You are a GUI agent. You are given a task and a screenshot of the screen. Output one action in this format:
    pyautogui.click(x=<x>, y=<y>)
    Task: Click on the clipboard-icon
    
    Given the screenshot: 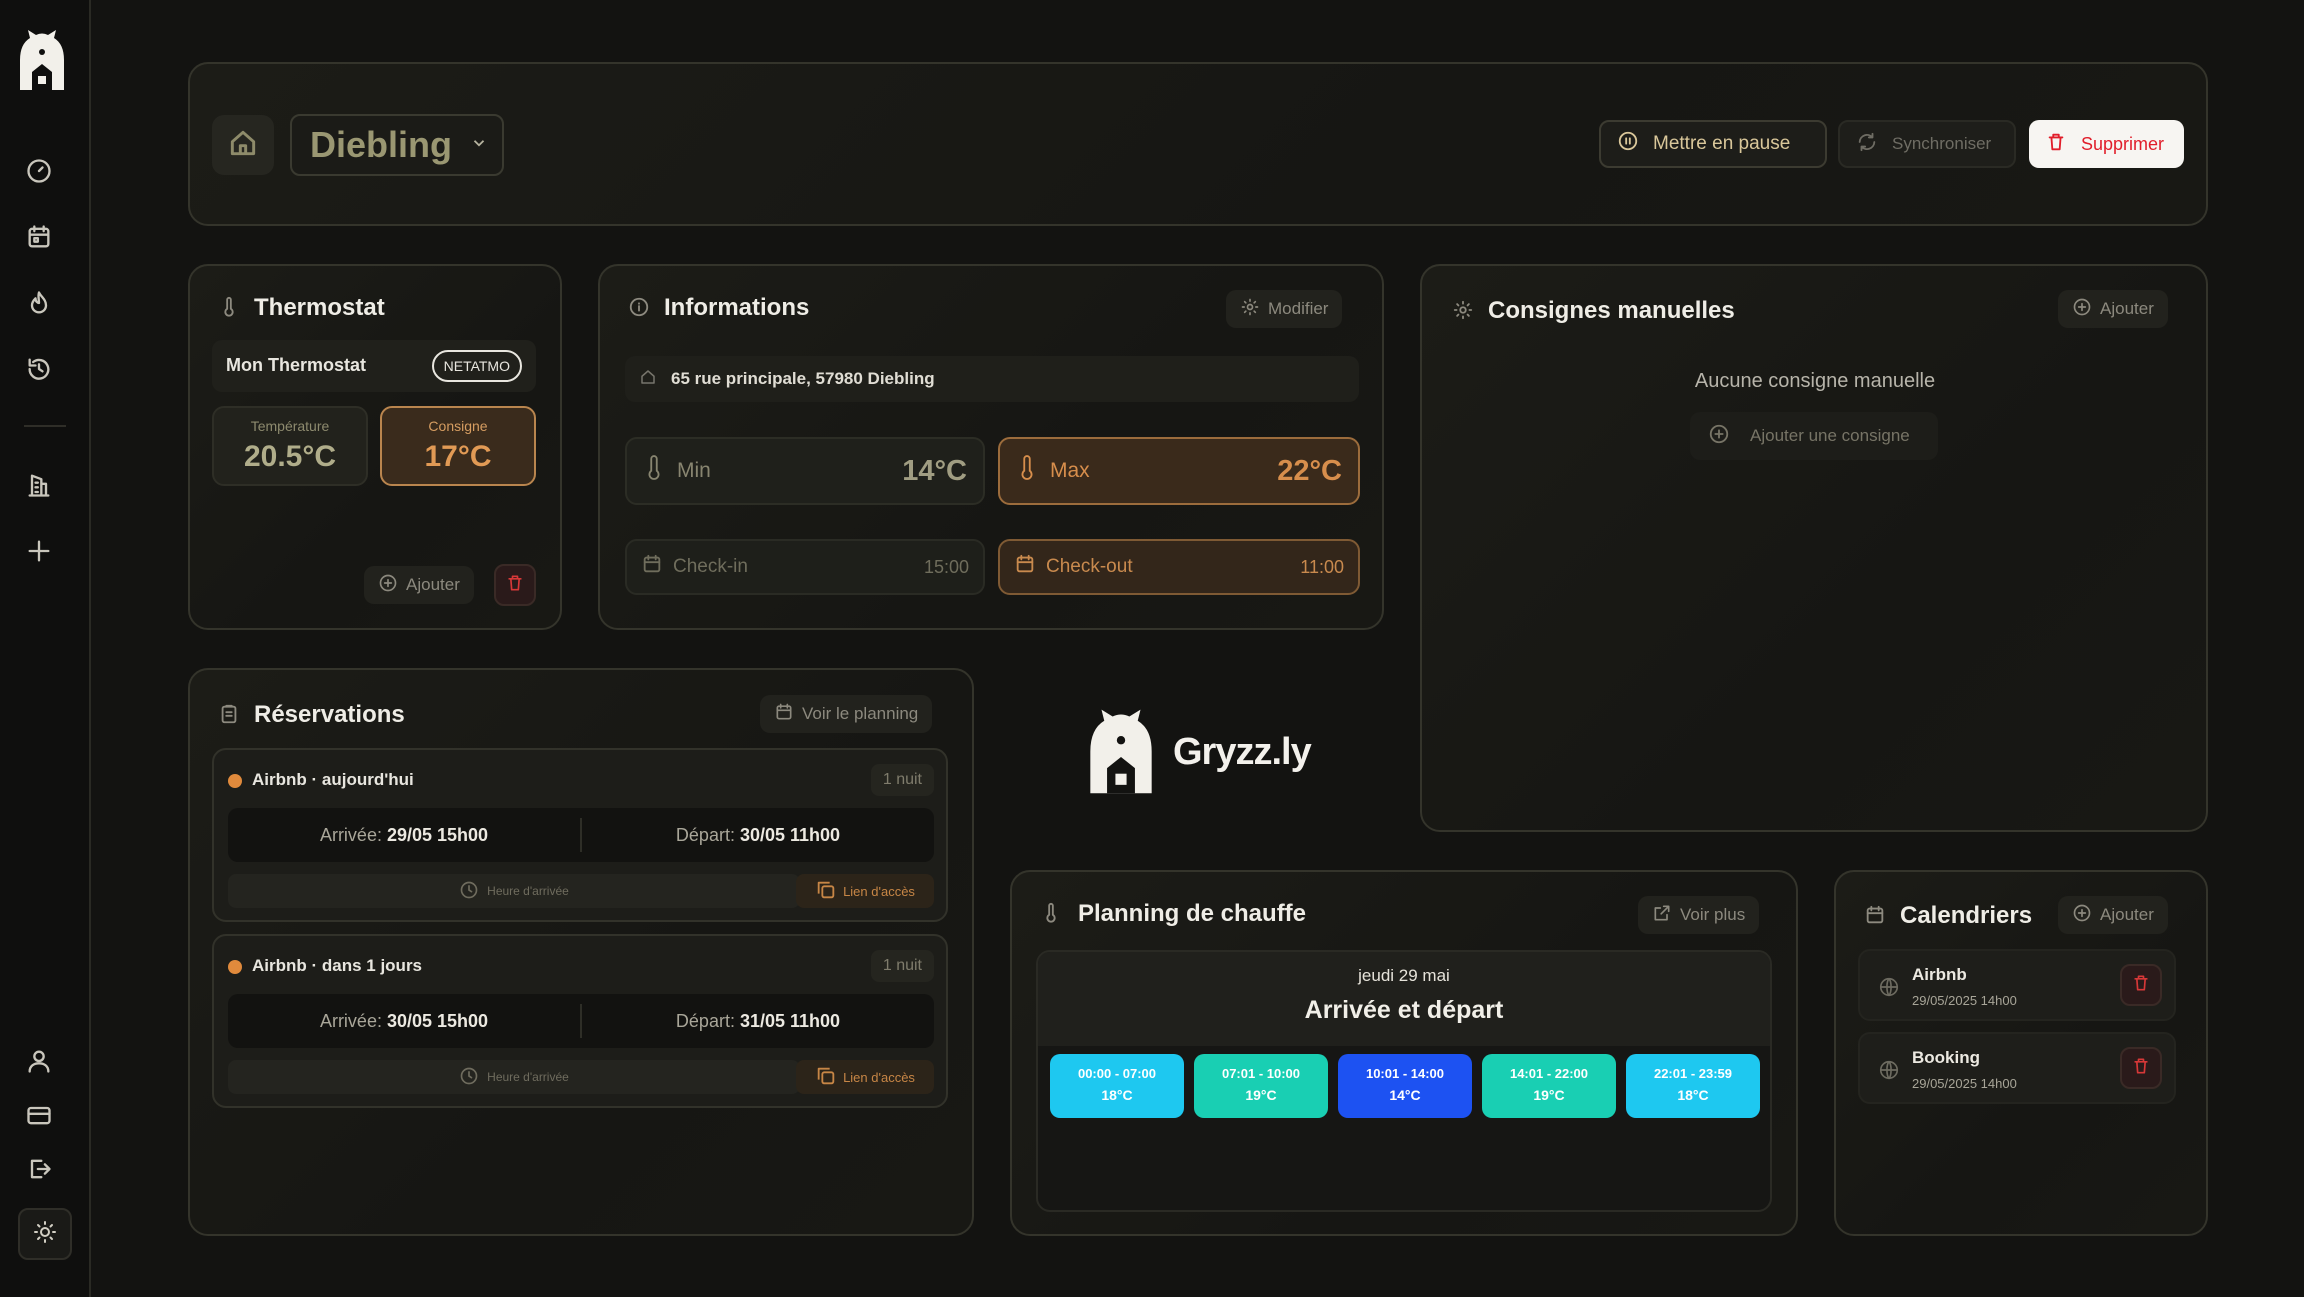 What is the action you would take?
    pyautogui.click(x=229, y=714)
    